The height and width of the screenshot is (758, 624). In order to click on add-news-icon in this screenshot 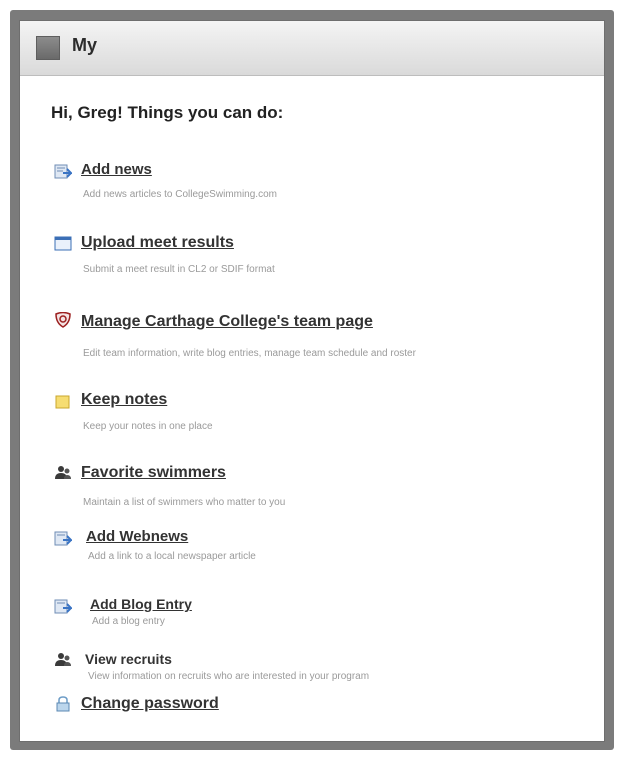, I will do `click(63, 172)`.